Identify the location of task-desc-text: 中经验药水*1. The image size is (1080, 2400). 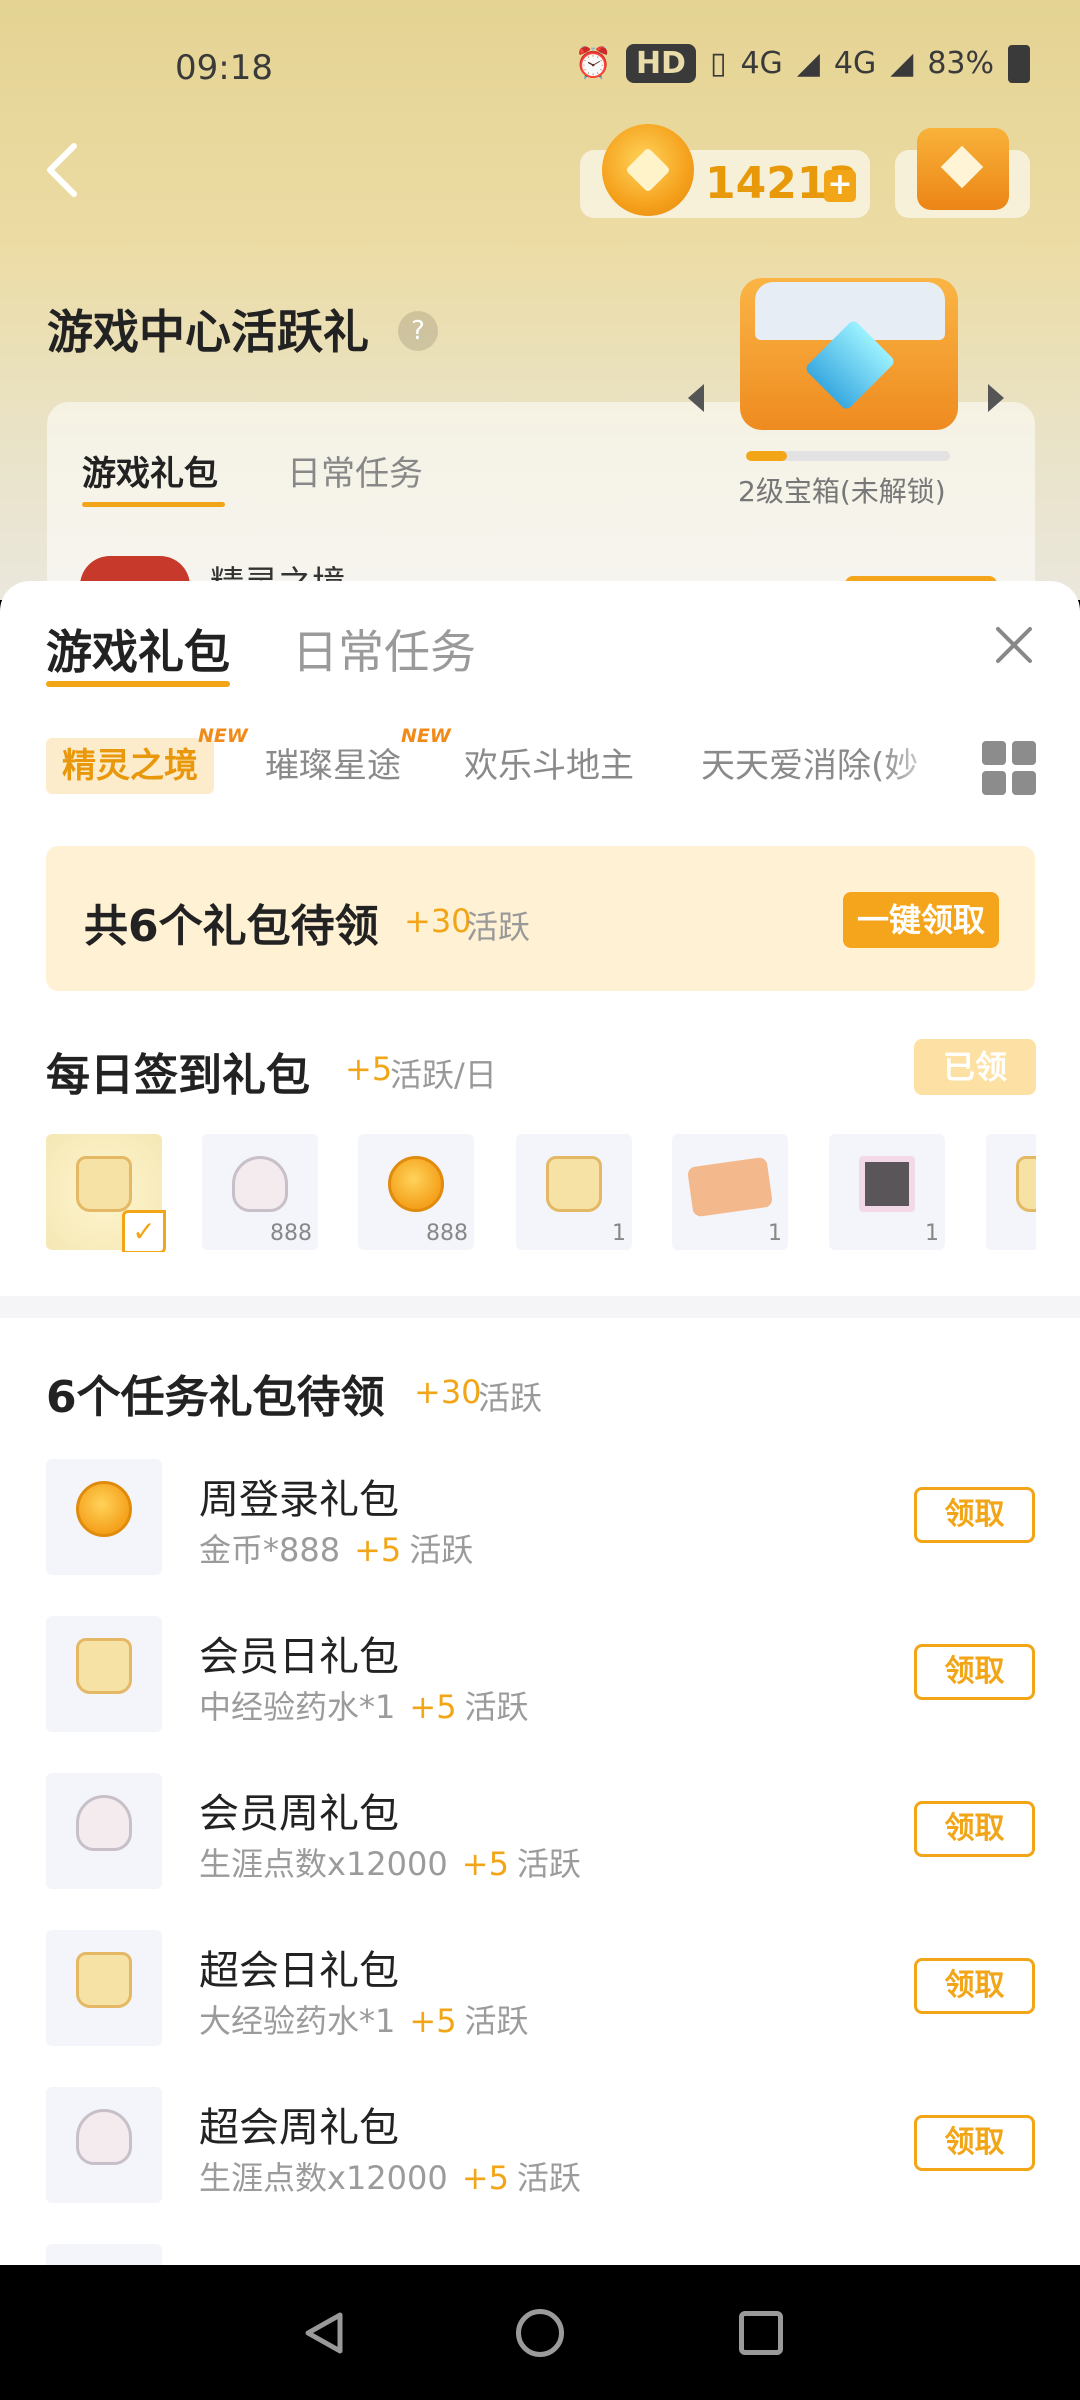
(297, 1707).